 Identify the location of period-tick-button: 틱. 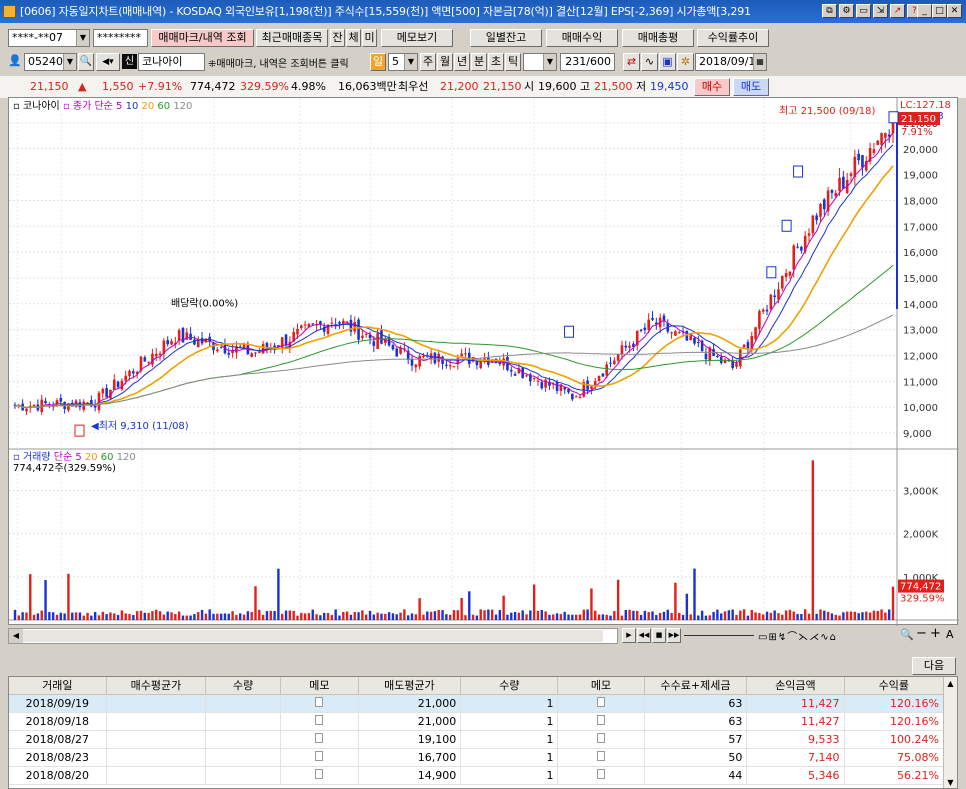
(513, 62).